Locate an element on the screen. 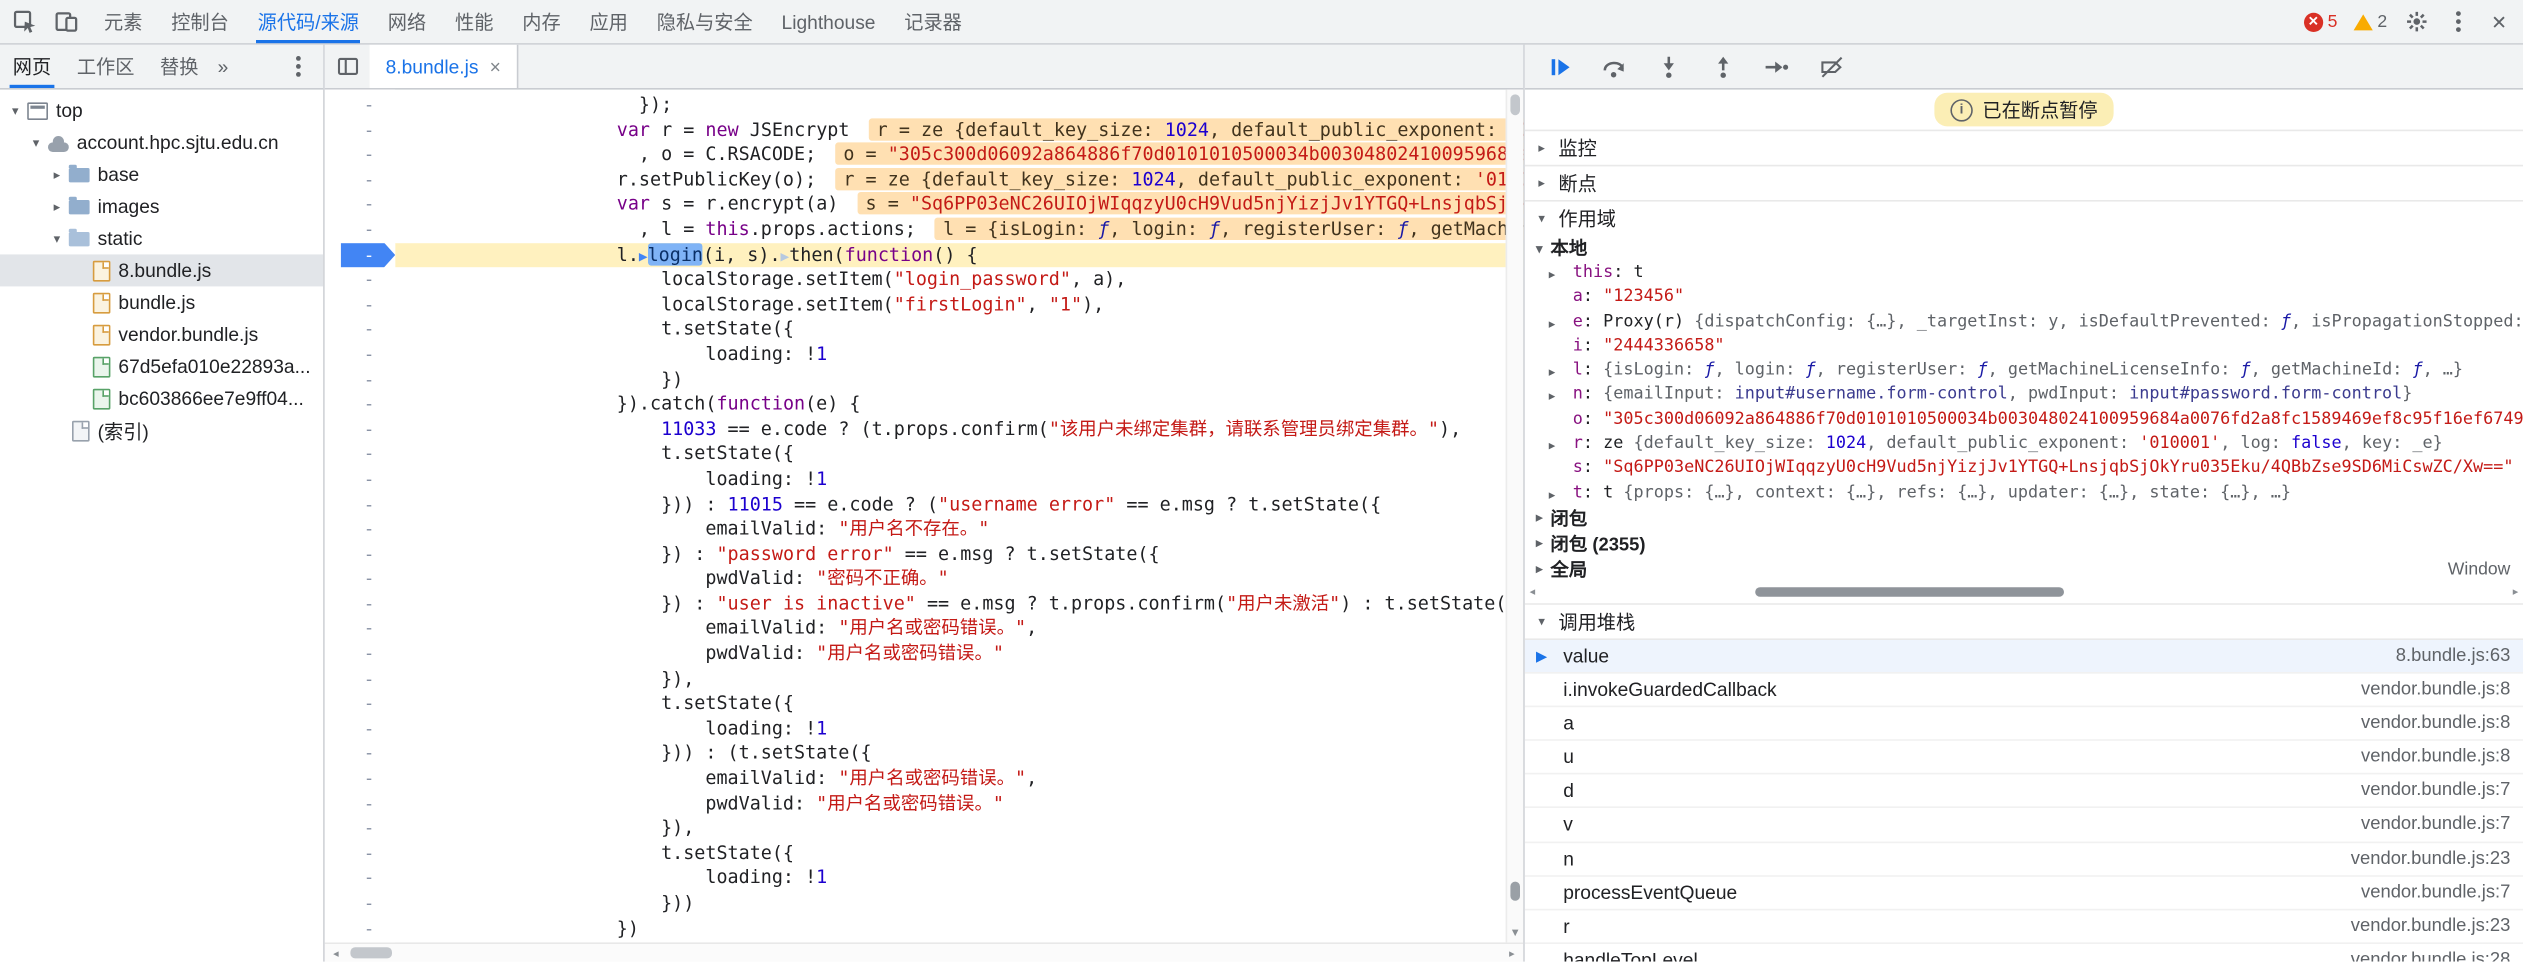 This screenshot has height=962, width=2523. navigator-tab-workspace: 工作区 is located at coordinates (105, 66).